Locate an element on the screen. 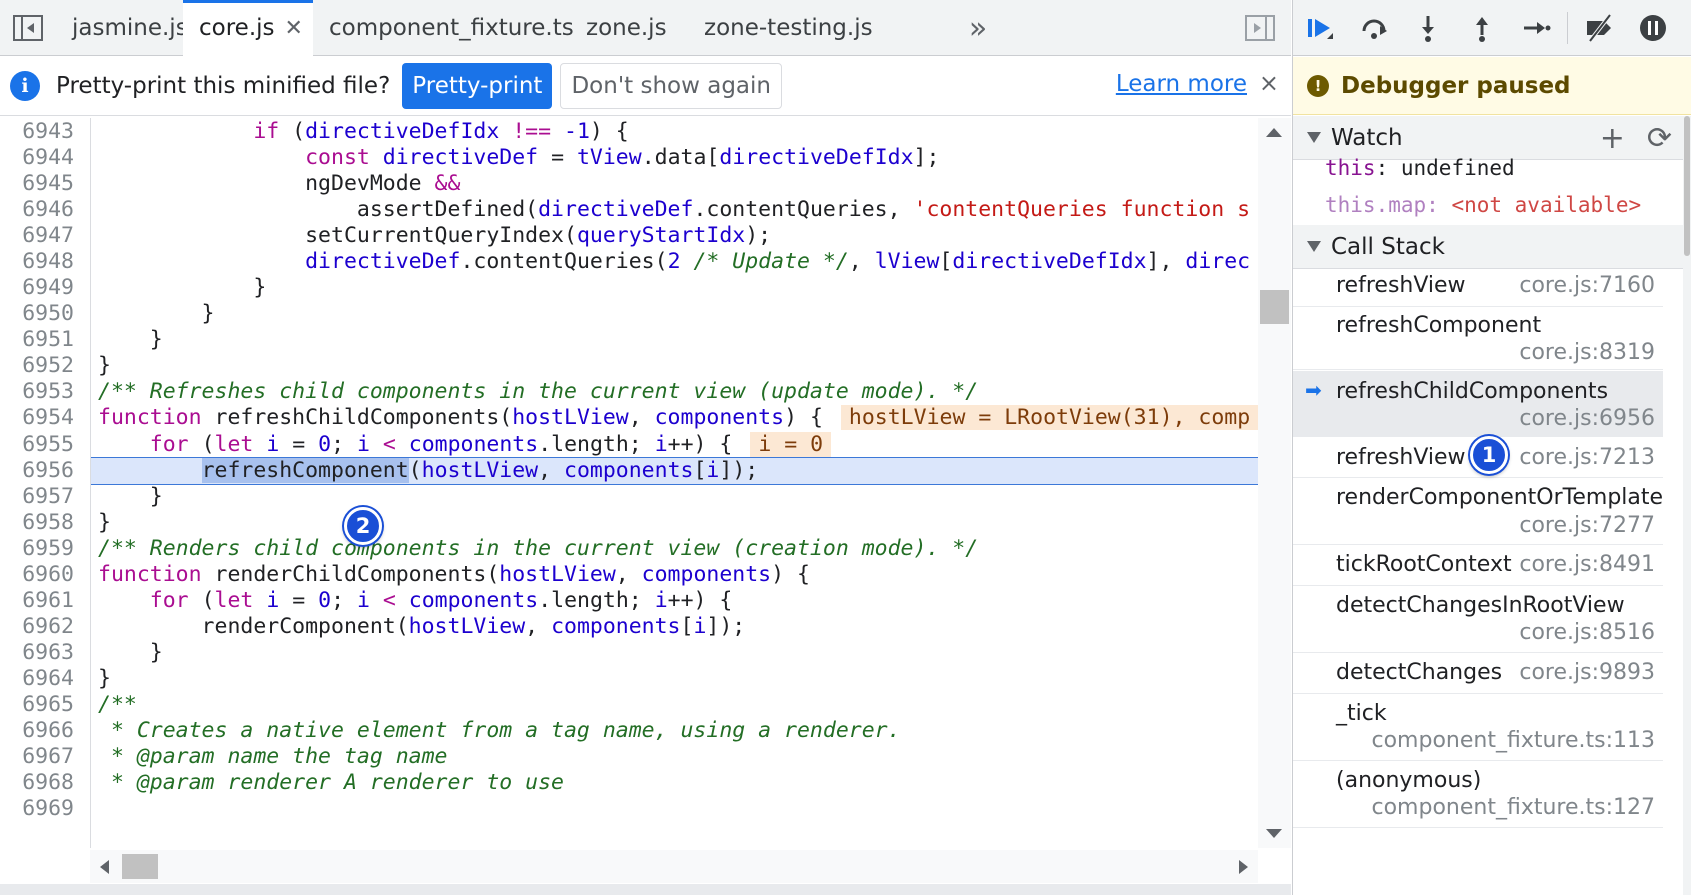 This screenshot has height=895, width=1691. watch-section-header: Watch + ⟳ is located at coordinates (1492, 138).